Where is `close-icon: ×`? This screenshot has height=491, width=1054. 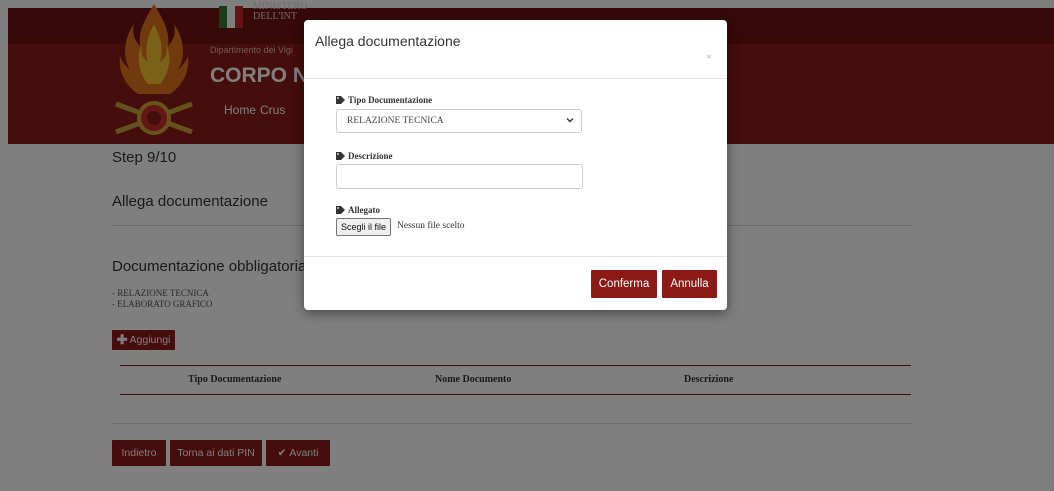
close-icon: × is located at coordinates (709, 57).